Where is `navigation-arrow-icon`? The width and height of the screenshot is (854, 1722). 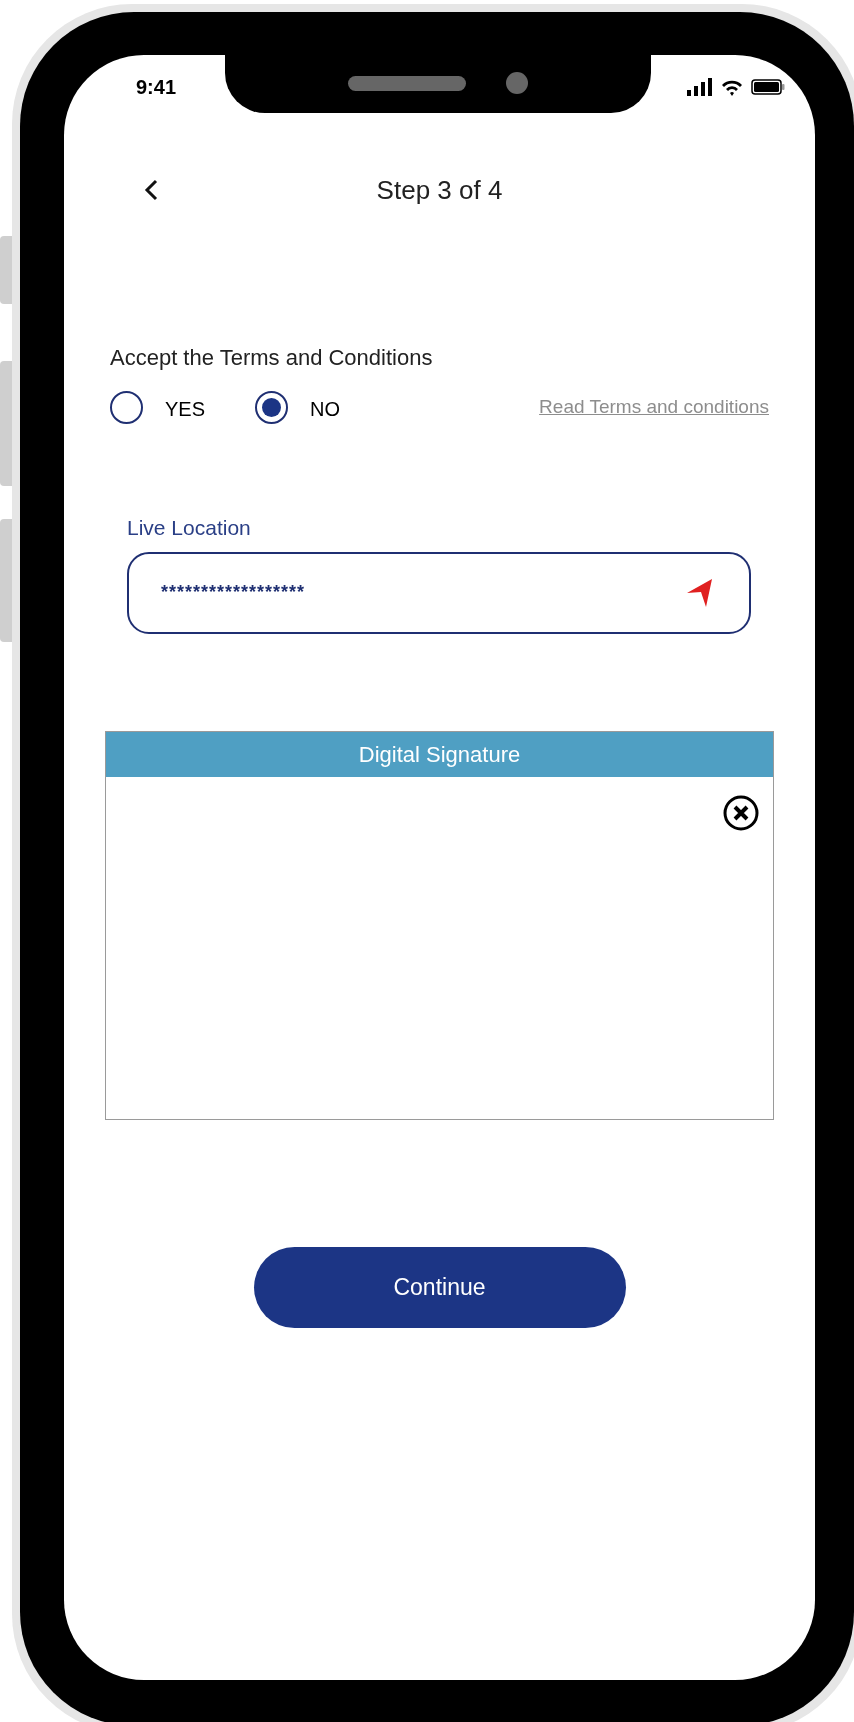 navigation-arrow-icon is located at coordinates (699, 592).